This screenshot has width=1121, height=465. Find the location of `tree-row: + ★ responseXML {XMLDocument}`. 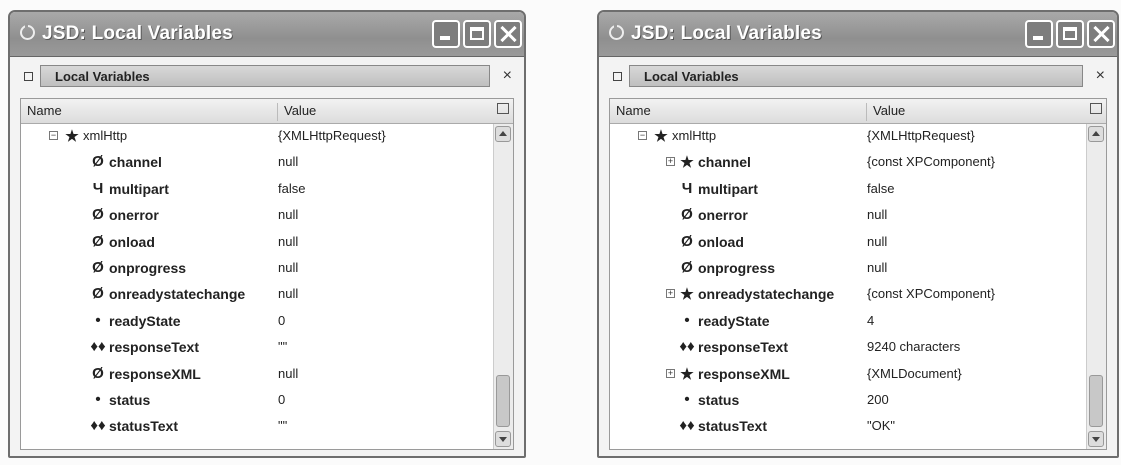

tree-row: + ★ responseXML {XMLDocument} is located at coordinates (848, 375).